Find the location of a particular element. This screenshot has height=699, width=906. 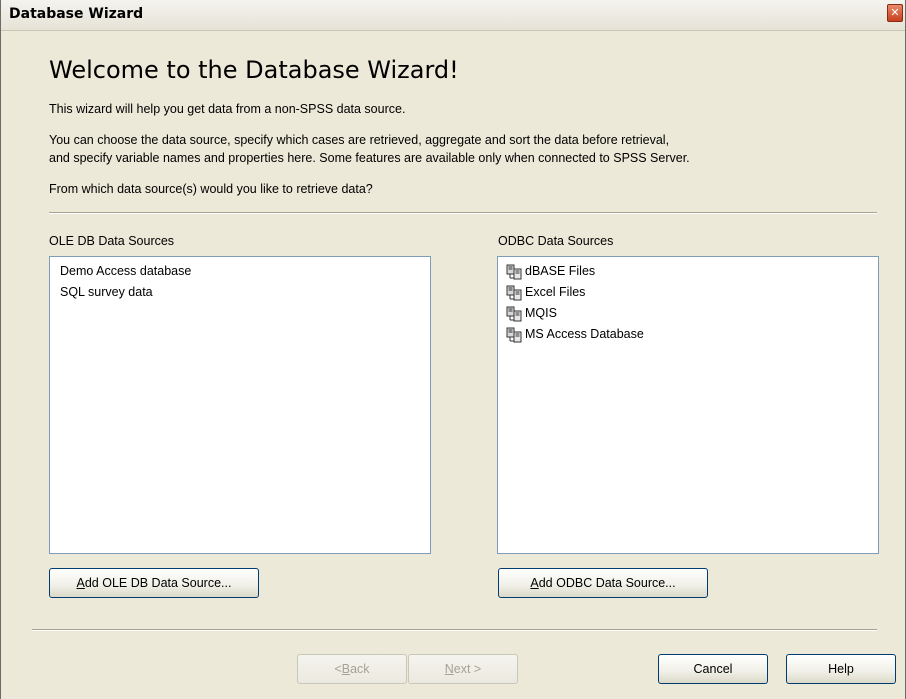

list-item-label: dBASE Files is located at coordinates (560, 271).